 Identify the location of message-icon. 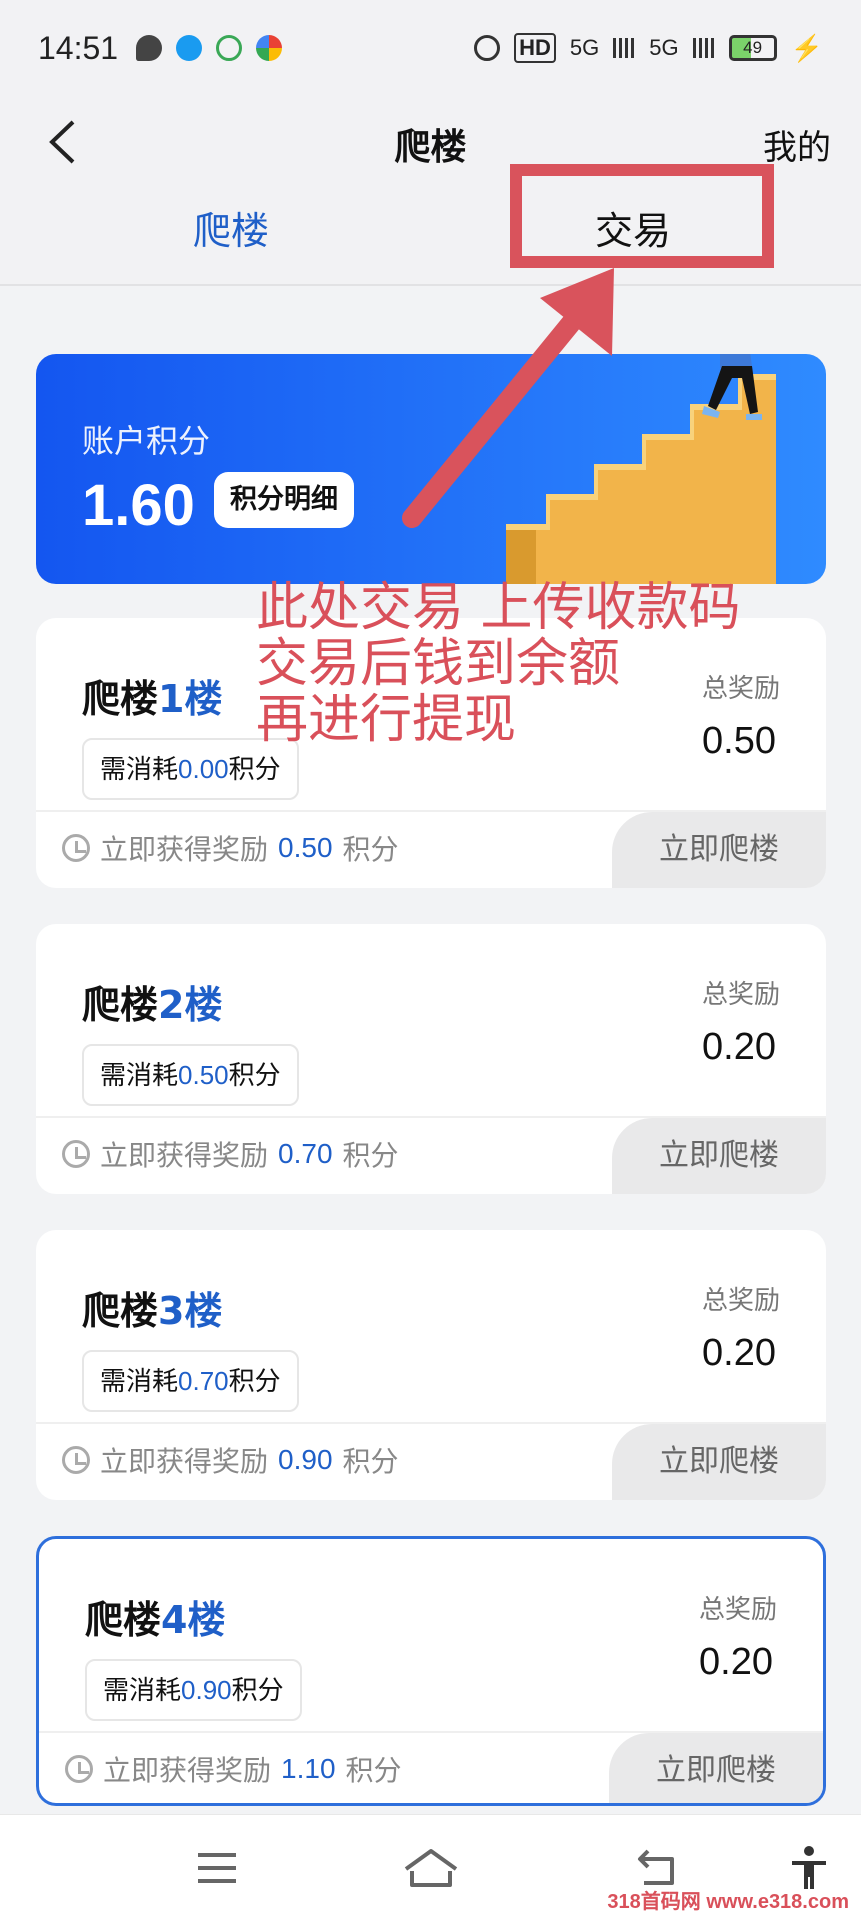
(149, 48).